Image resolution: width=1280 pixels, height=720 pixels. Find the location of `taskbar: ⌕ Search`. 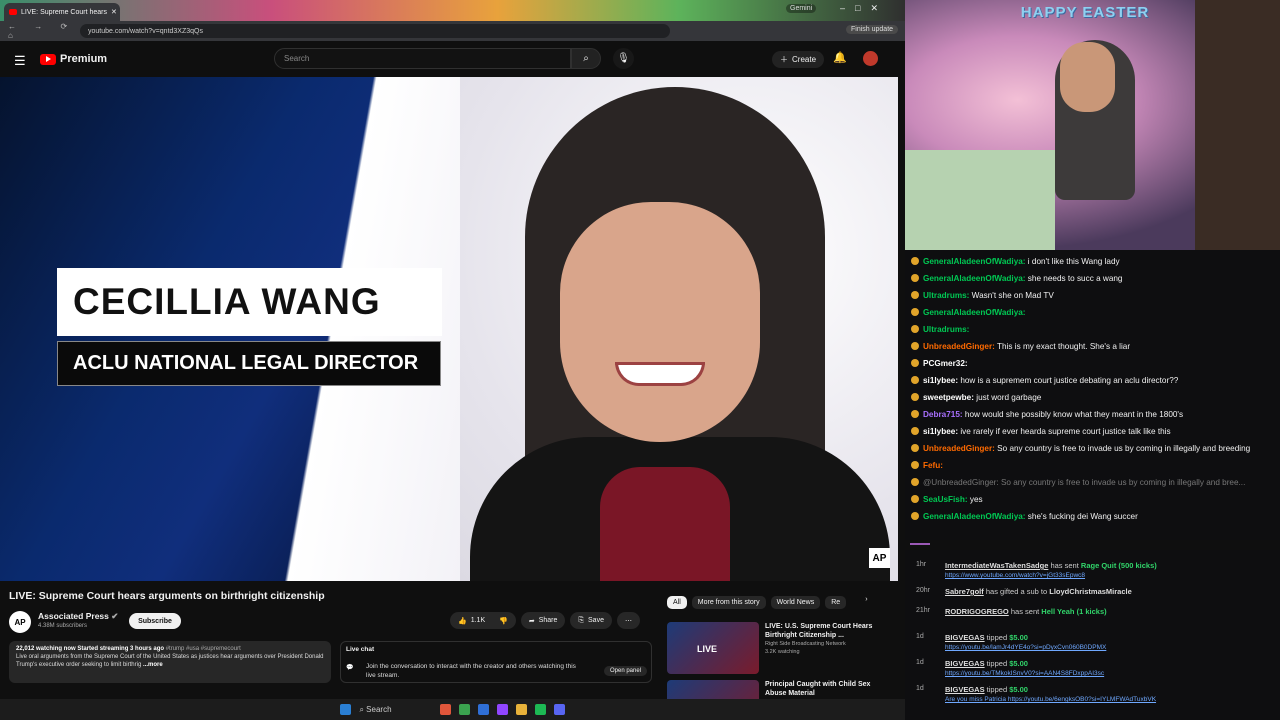

taskbar: ⌕ Search is located at coordinates (452, 709).